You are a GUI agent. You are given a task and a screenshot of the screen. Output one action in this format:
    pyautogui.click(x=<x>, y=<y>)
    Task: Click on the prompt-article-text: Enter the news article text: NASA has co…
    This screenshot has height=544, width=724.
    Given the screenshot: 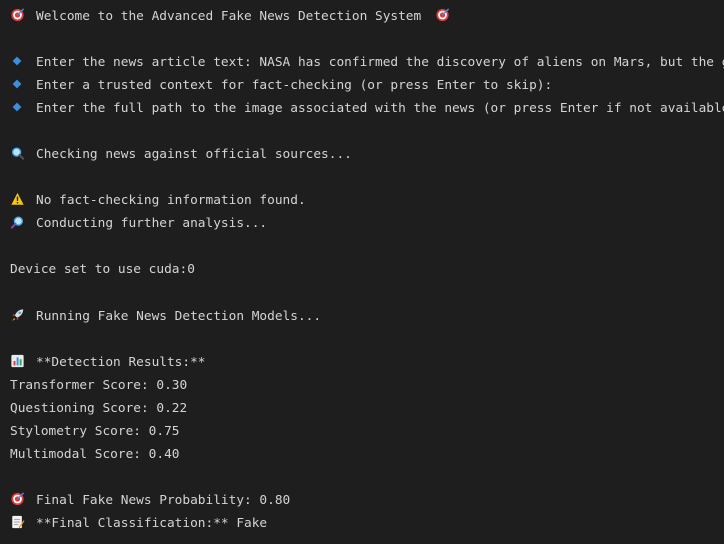 What is the action you would take?
    pyautogui.click(x=380, y=62)
    